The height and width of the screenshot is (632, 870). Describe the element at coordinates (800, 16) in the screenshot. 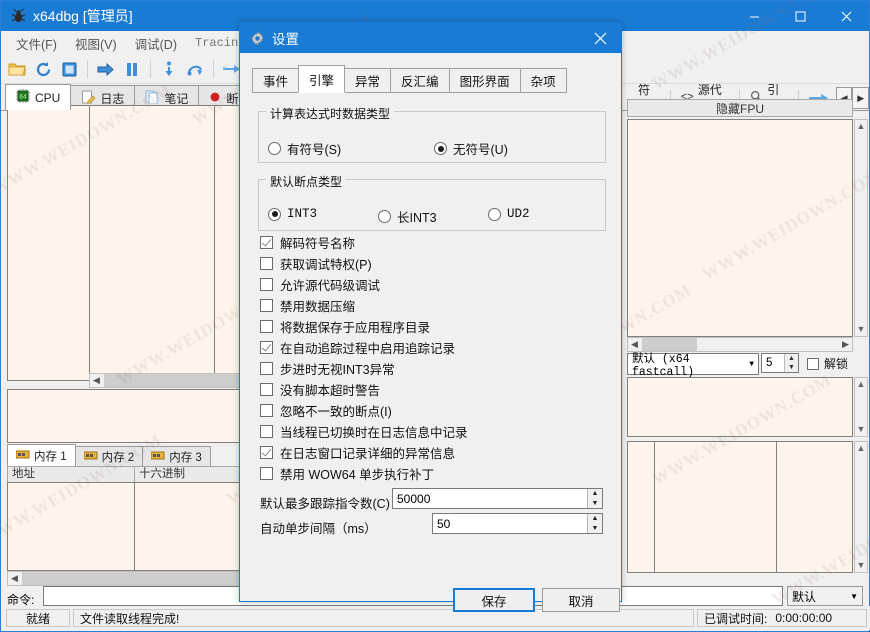

I see `maximize-button` at that location.